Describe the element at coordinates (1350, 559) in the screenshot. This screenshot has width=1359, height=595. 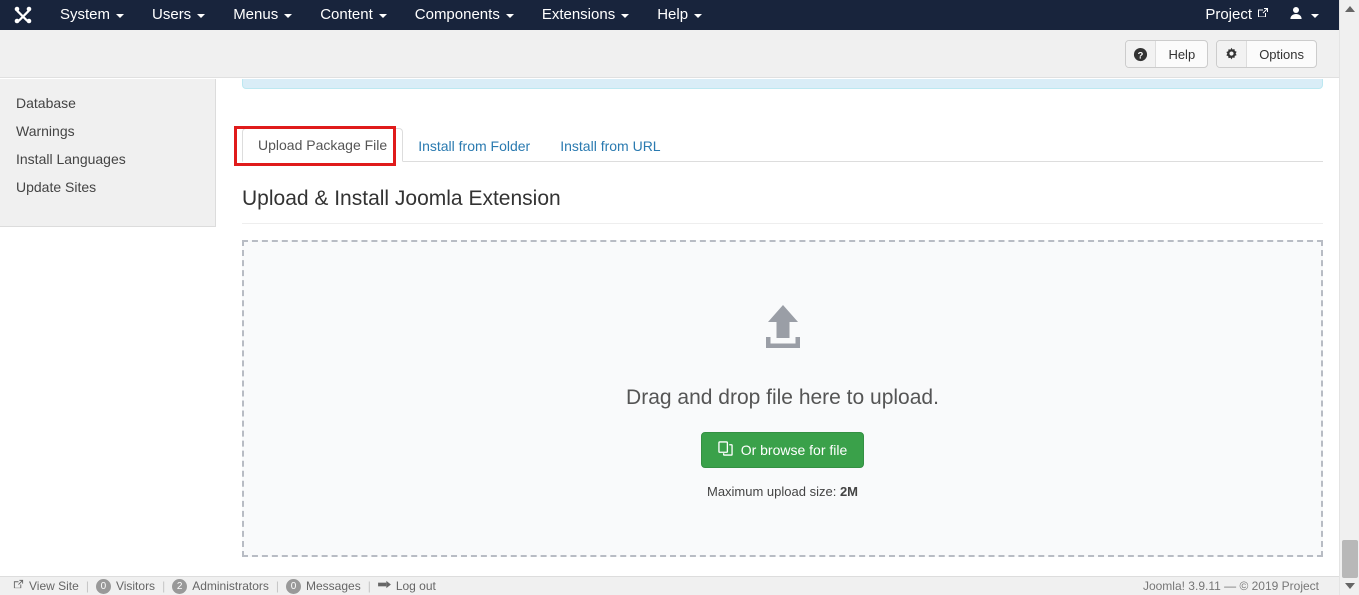
I see `scrollbar-thumb` at that location.